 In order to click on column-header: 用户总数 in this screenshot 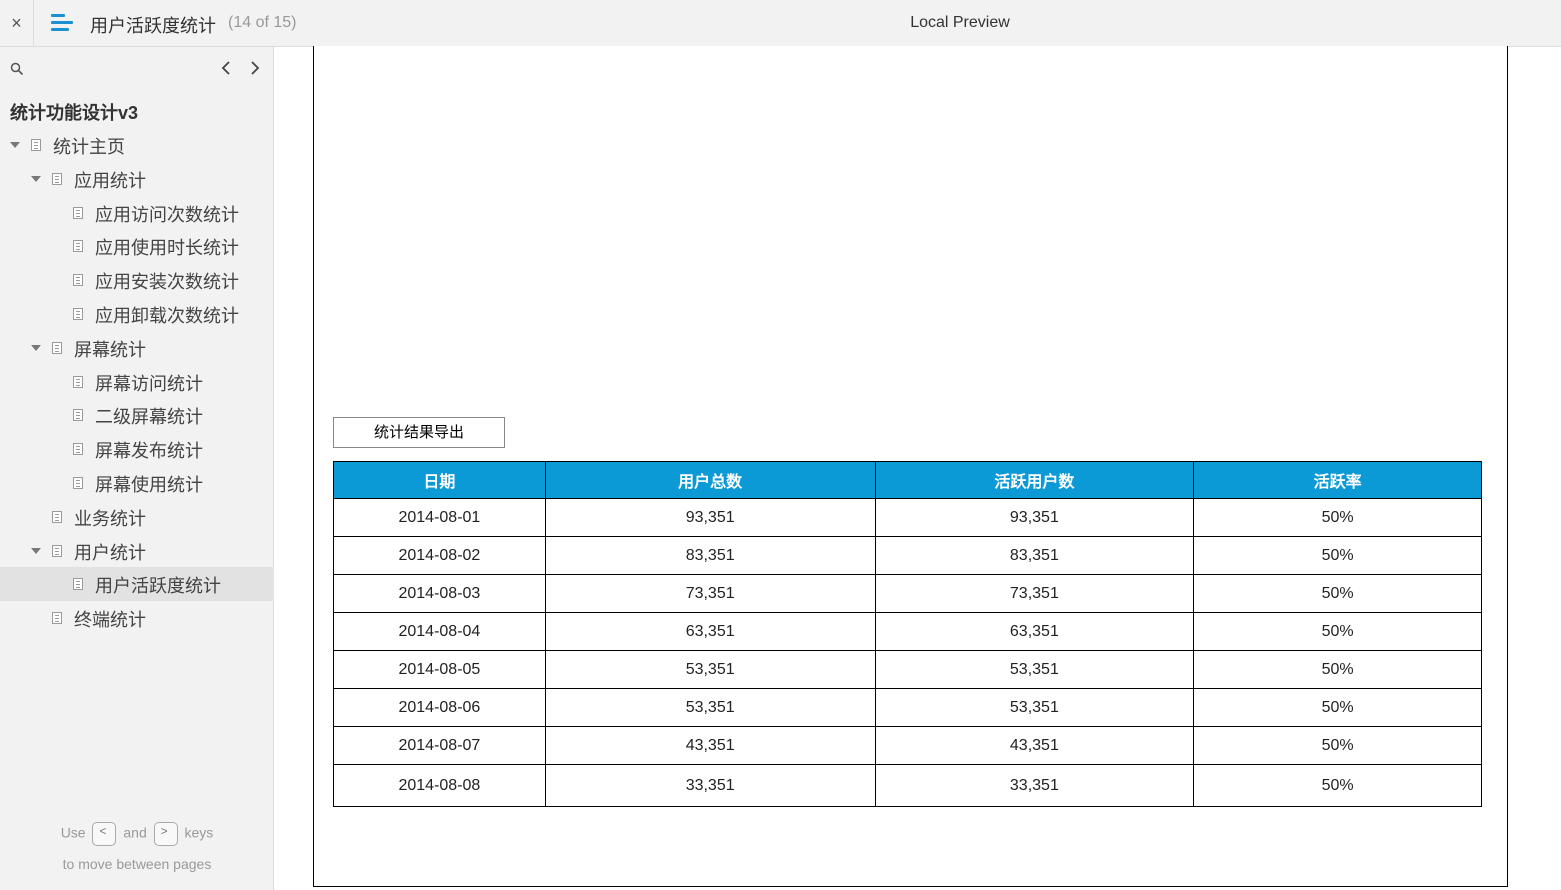, I will do `click(710, 480)`.